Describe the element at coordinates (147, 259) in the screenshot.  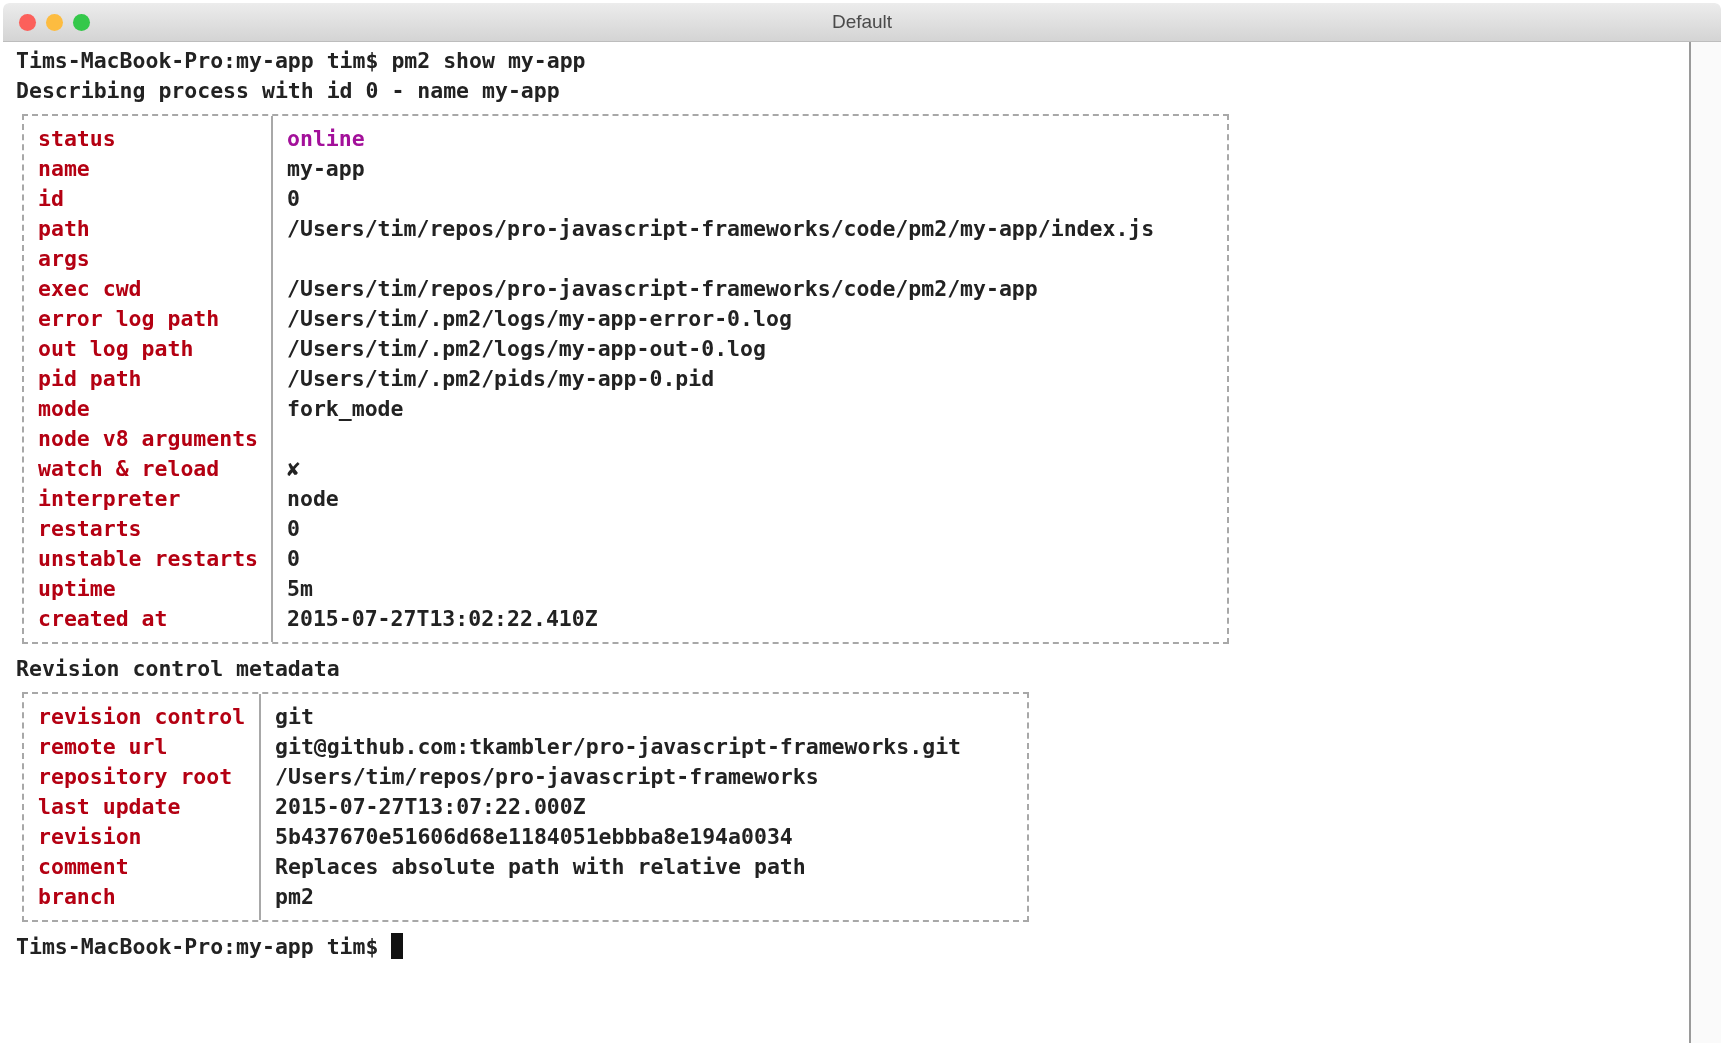
I see `table-key: args` at that location.